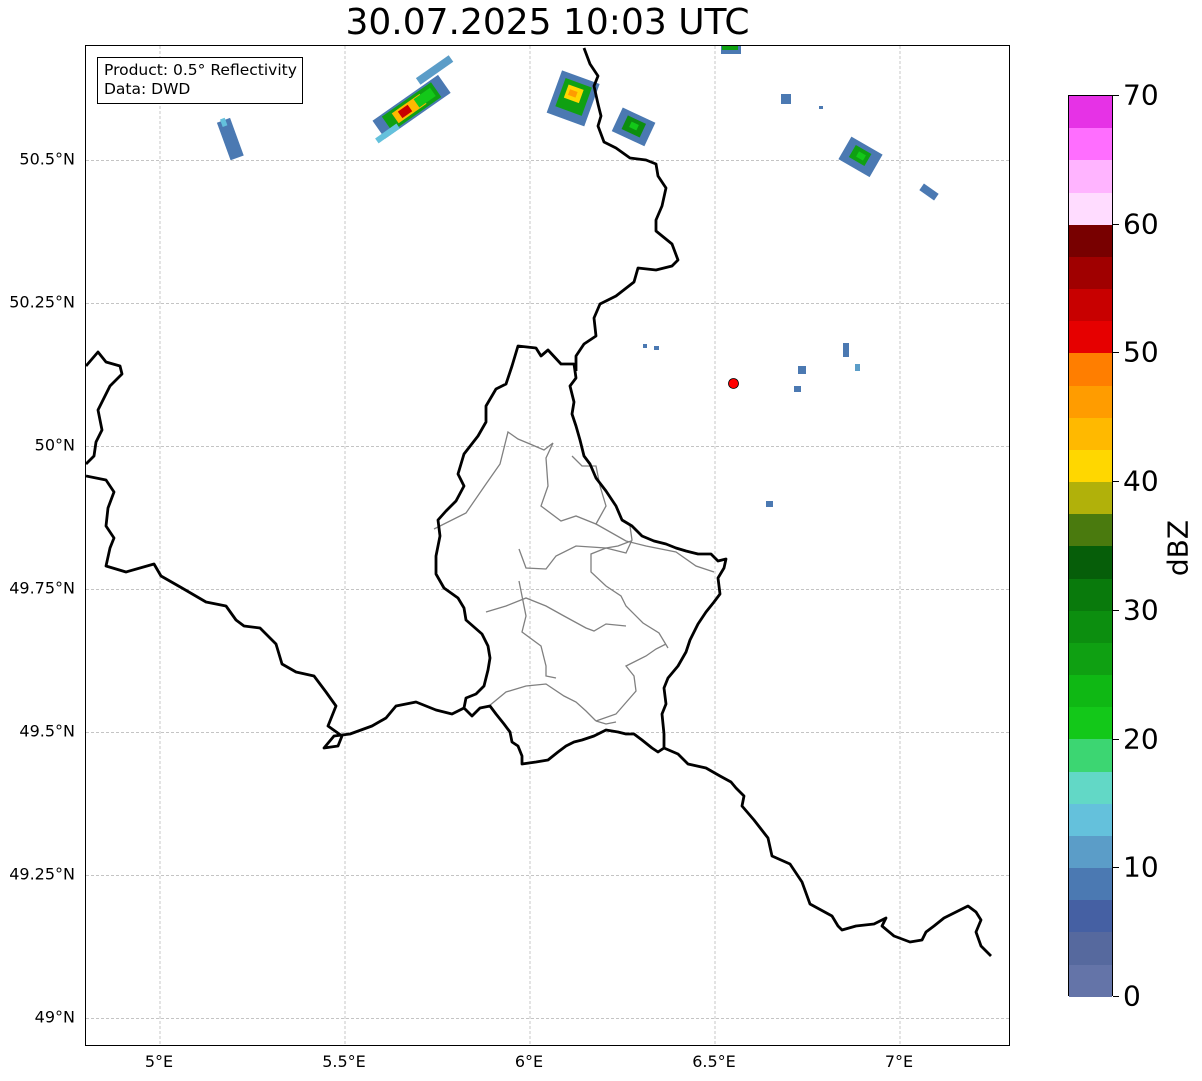 This screenshot has width=1202, height=1081. Describe the element at coordinates (573, 98) in the screenshot. I see `echo-cluster-north` at that location.